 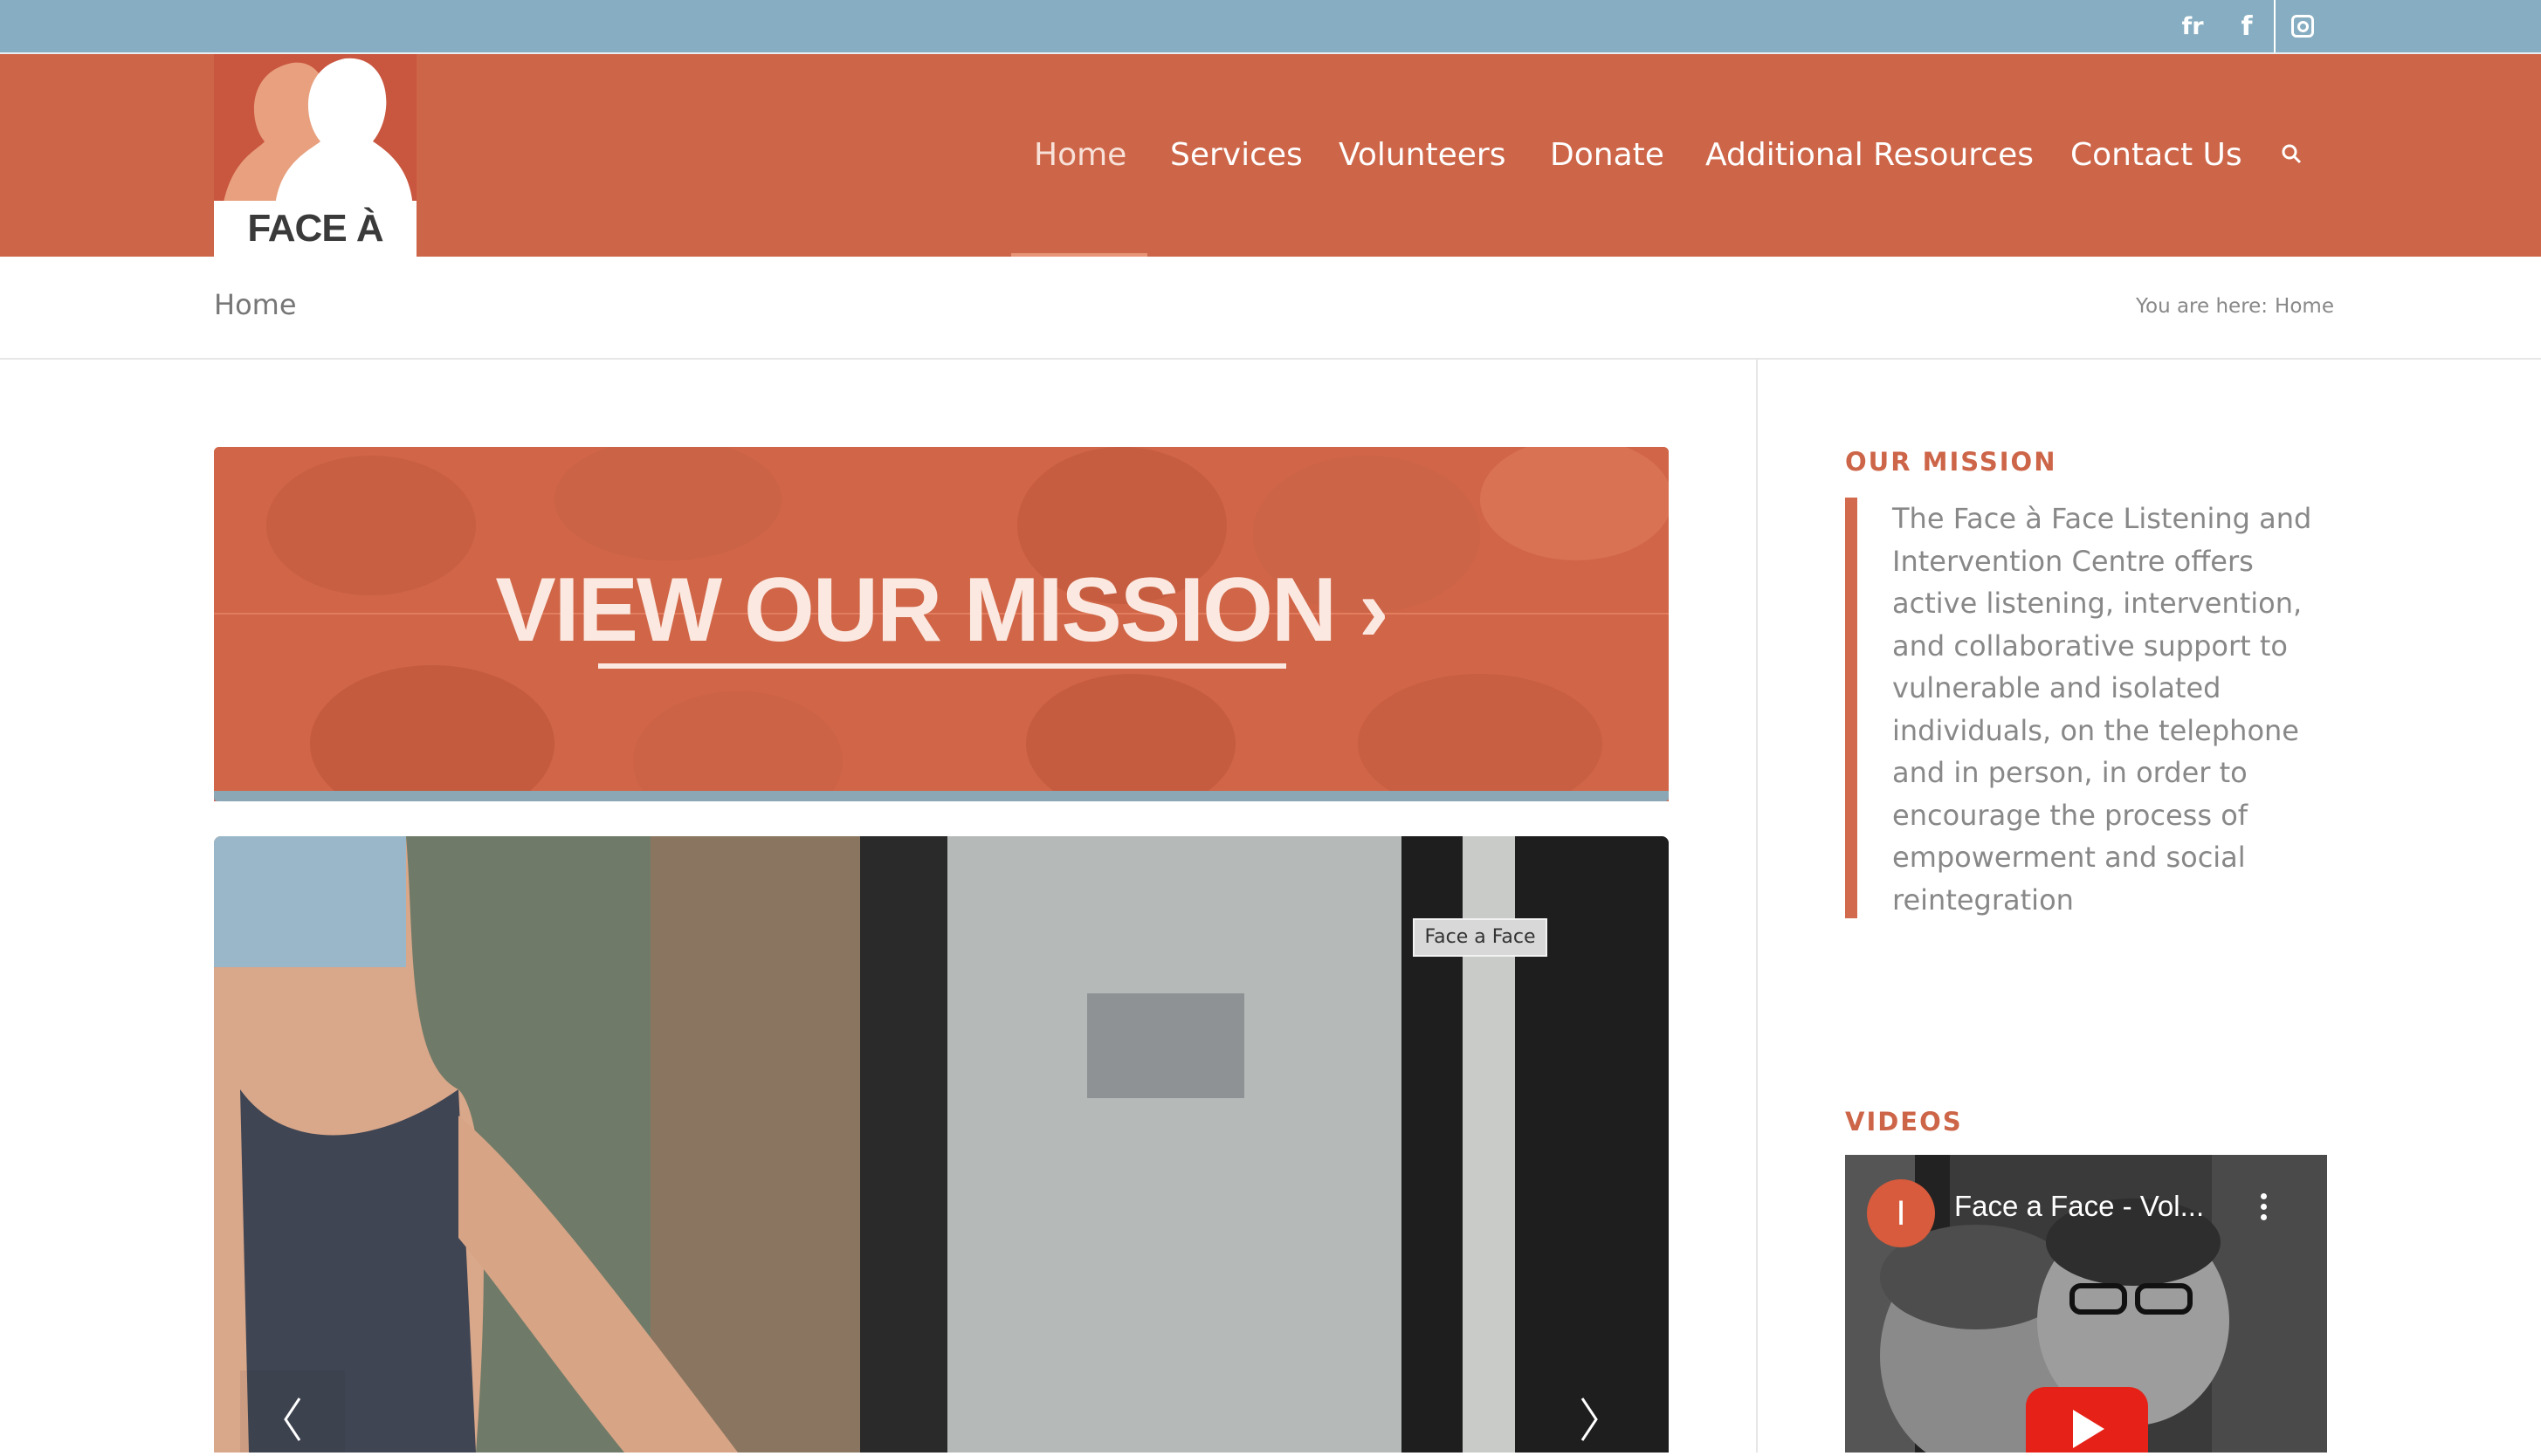 What do you see at coordinates (942, 666) in the screenshot?
I see `banner-underline` at bounding box center [942, 666].